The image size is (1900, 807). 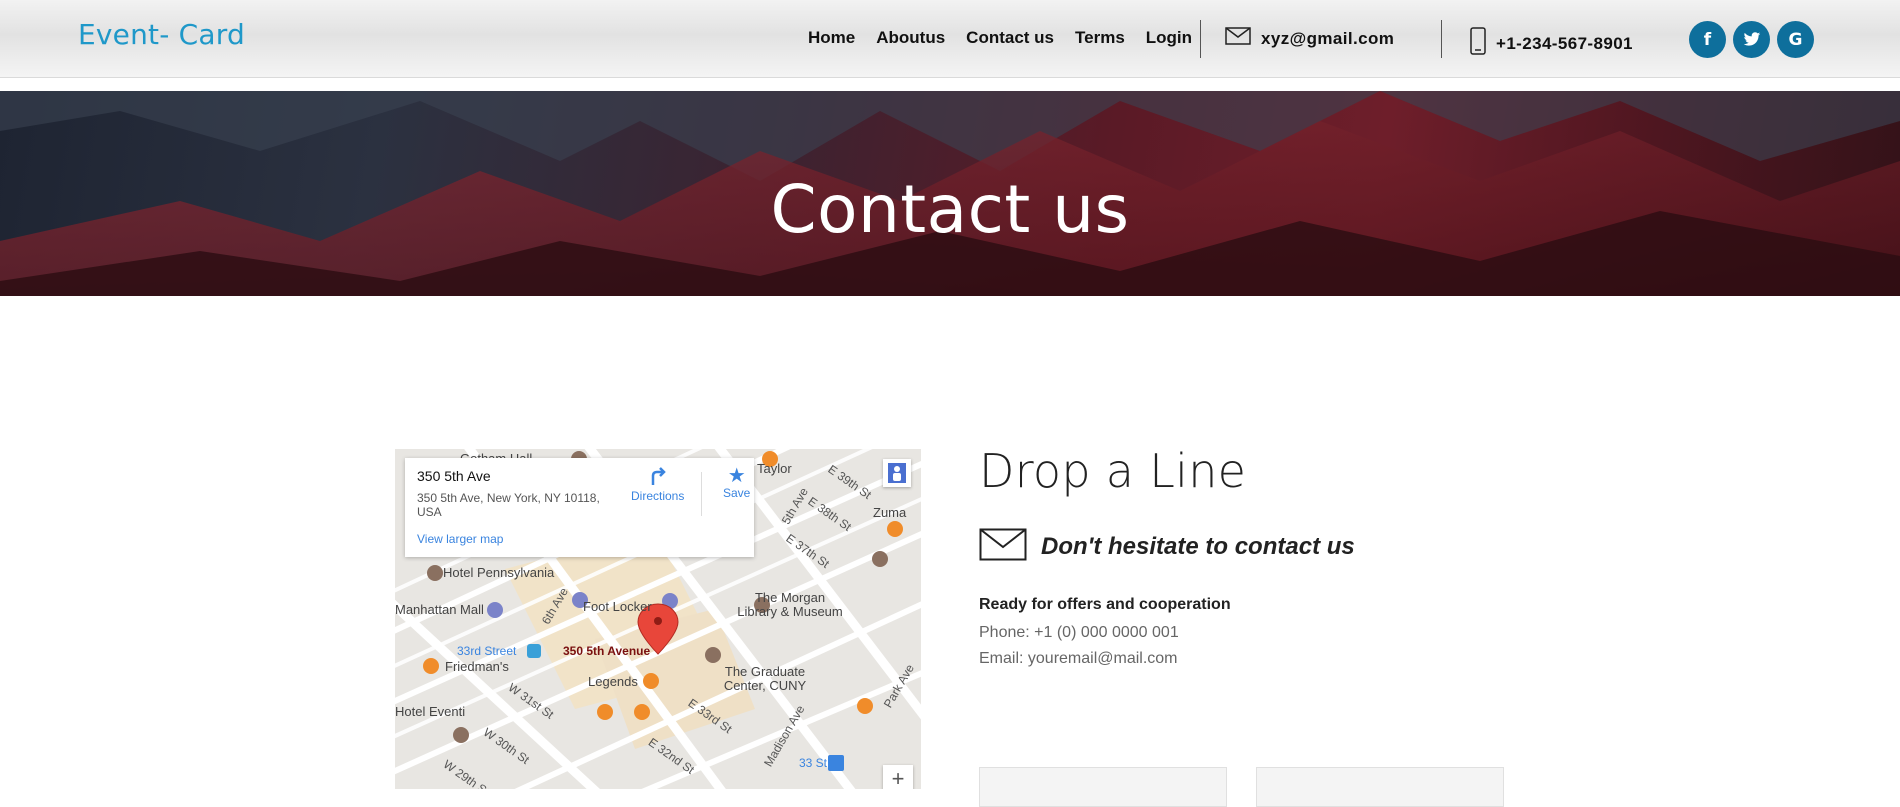 What do you see at coordinates (1105, 604) in the screenshot?
I see `offers-heading: Ready for offers and cooperation` at bounding box center [1105, 604].